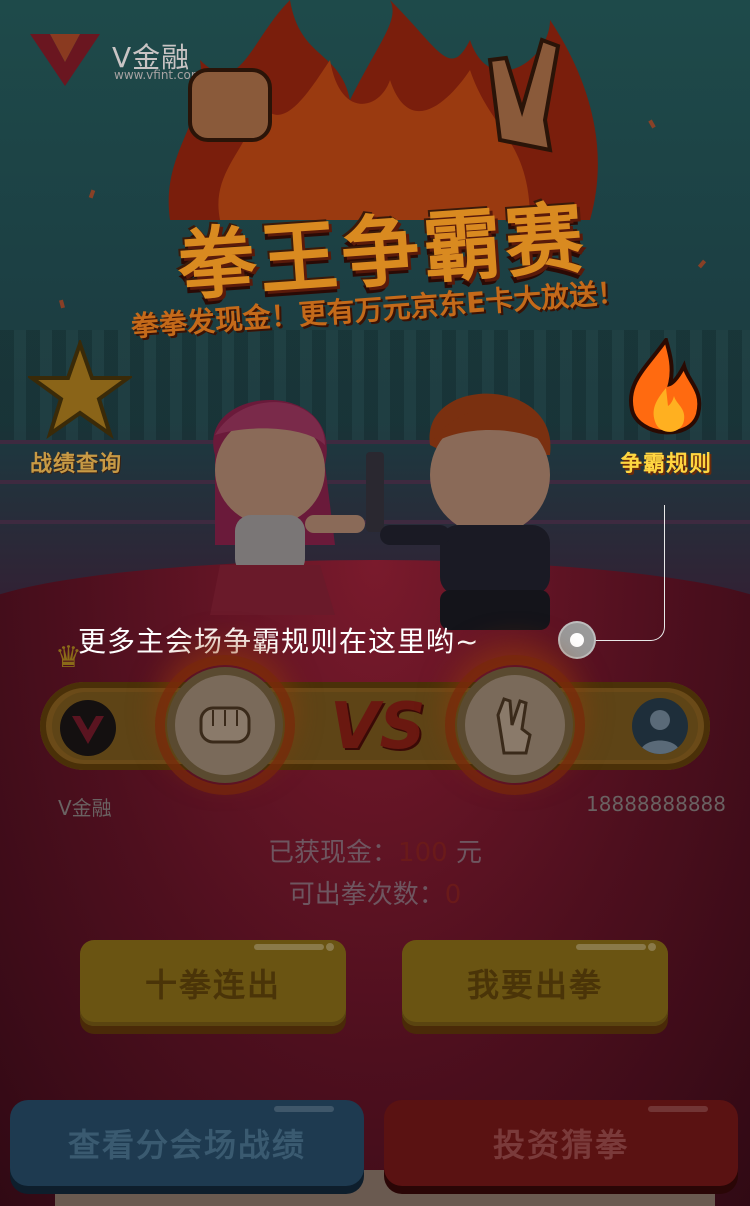  I want to click on punch-button: 我要出拳, so click(535, 983).